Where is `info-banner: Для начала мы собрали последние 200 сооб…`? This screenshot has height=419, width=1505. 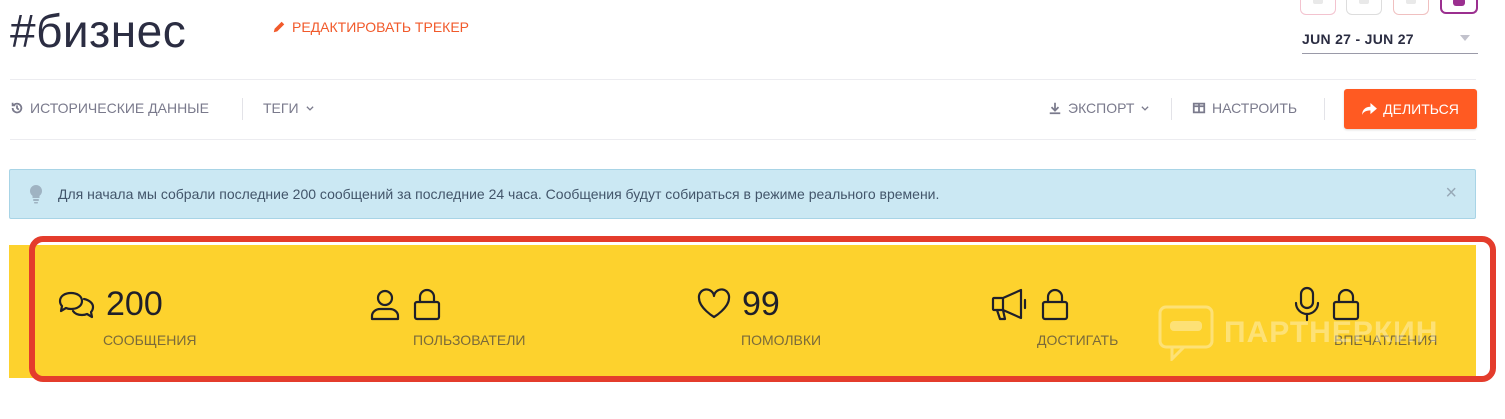 info-banner: Для начала мы собрали последние 200 сооб… is located at coordinates (742, 194).